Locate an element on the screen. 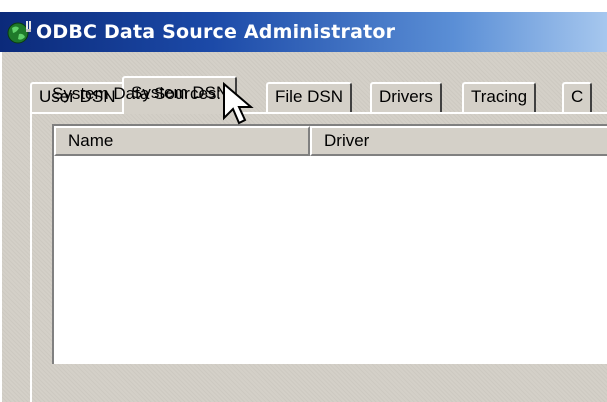 The height and width of the screenshot is (402, 607). tab-tracing: Tracing is located at coordinates (499, 97).